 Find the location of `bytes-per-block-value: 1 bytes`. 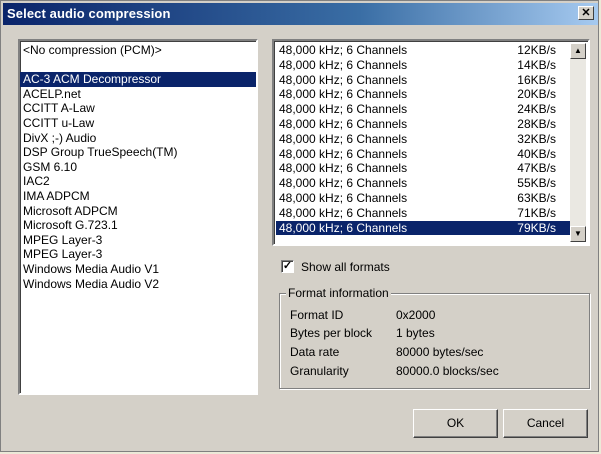

bytes-per-block-value: 1 bytes is located at coordinates (415, 333).